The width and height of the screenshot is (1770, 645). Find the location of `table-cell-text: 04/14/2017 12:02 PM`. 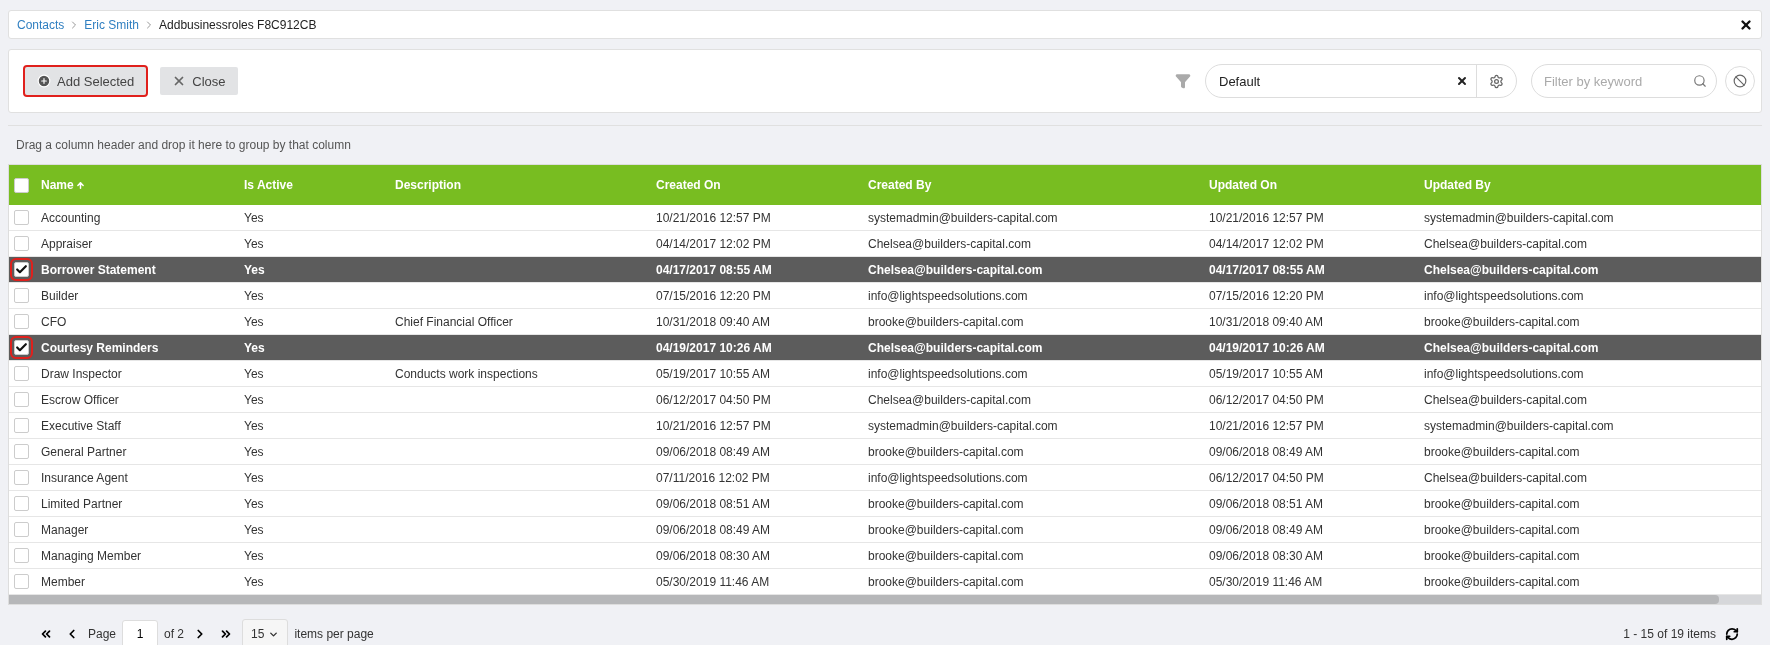

table-cell-text: 04/14/2017 12:02 PM is located at coordinates (1267, 243).